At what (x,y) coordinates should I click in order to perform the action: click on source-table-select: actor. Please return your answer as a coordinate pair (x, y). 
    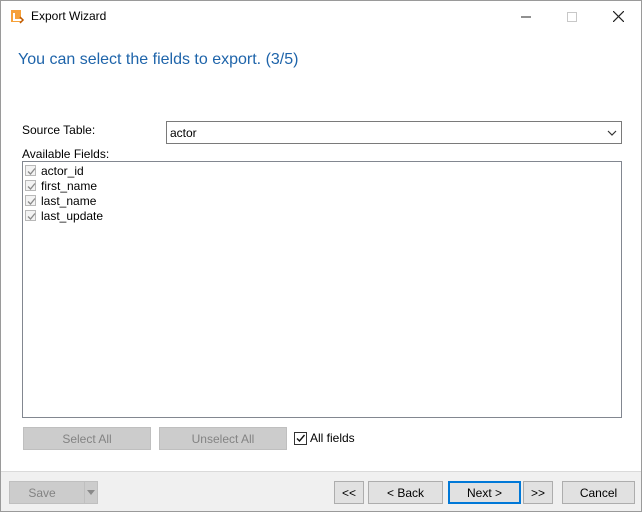
    Looking at the image, I should click on (394, 132).